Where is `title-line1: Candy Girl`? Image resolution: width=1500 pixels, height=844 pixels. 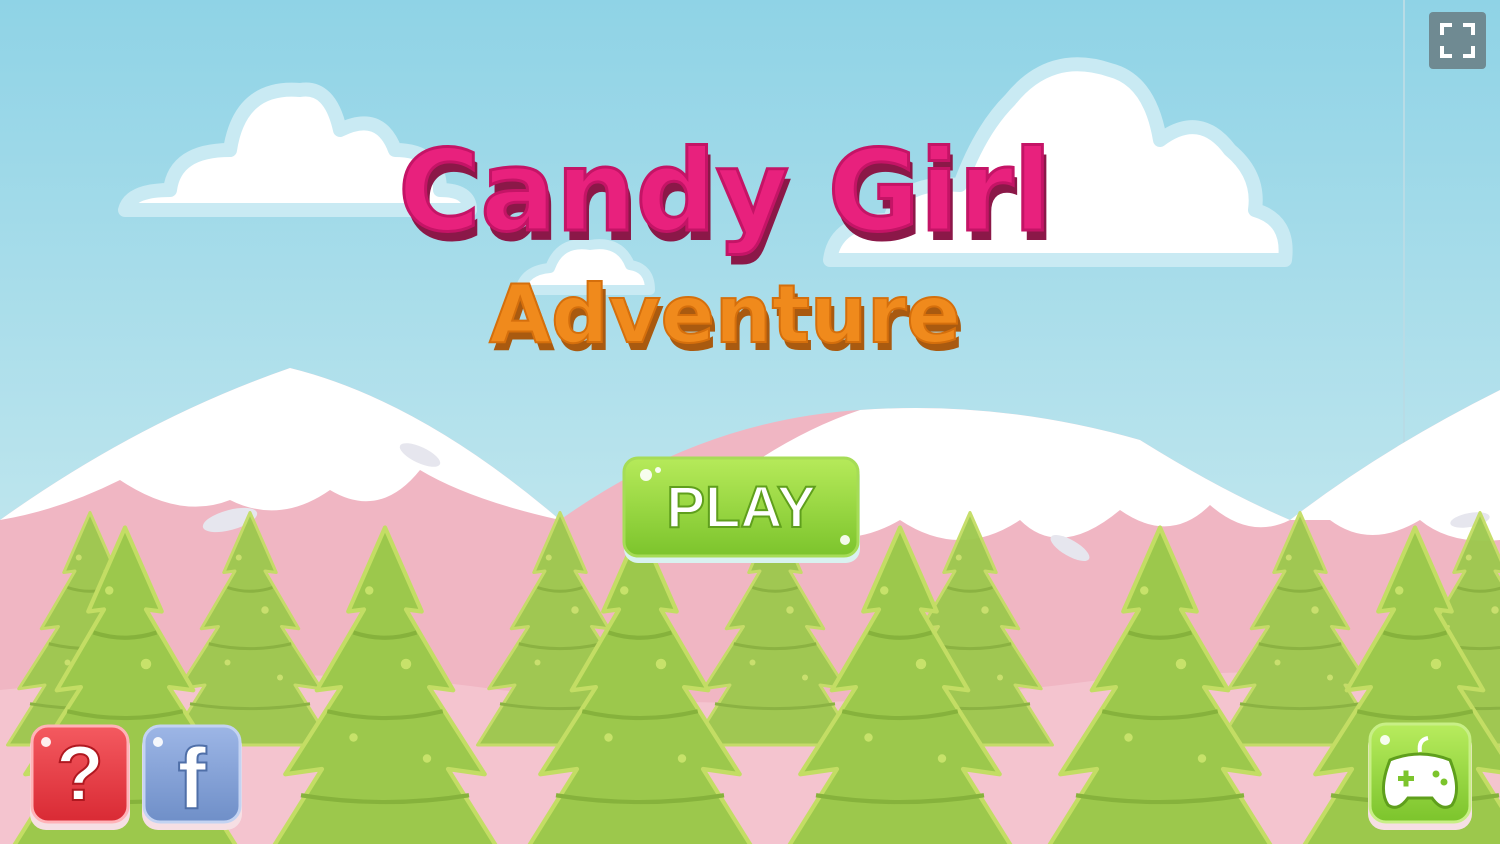
title-line1: Candy Girl is located at coordinates (725, 192).